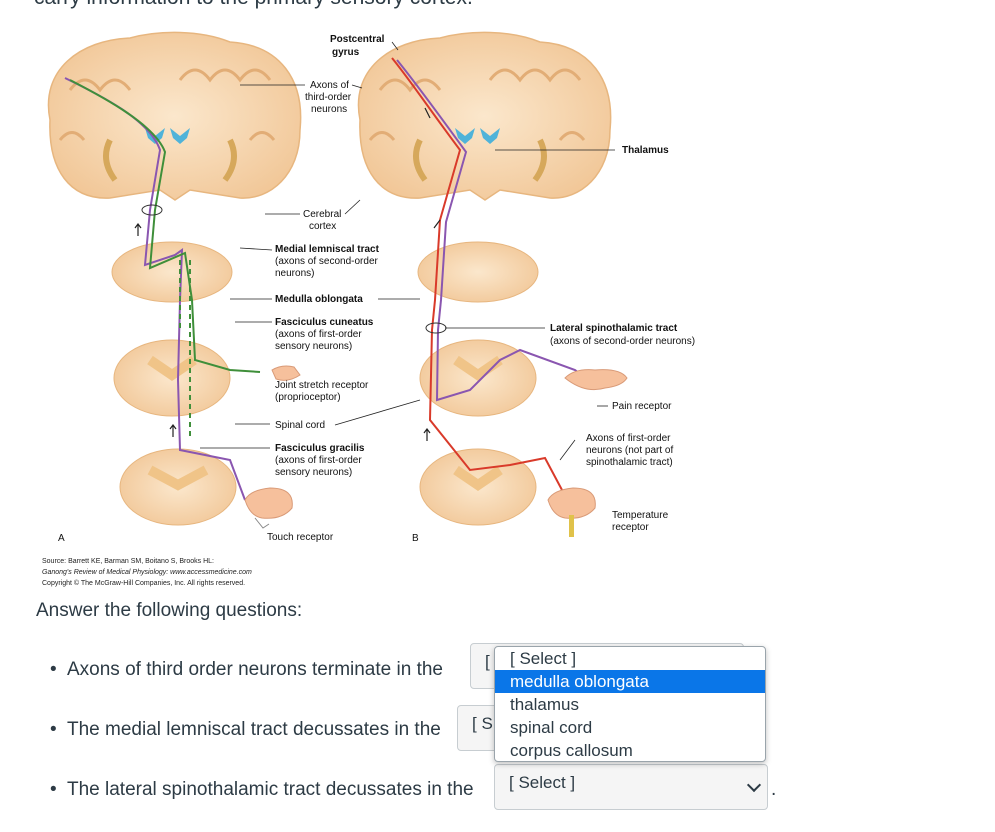 This screenshot has width=995, height=832. I want to click on label-axons-first-3: spinothalamic tract), so click(629, 462).